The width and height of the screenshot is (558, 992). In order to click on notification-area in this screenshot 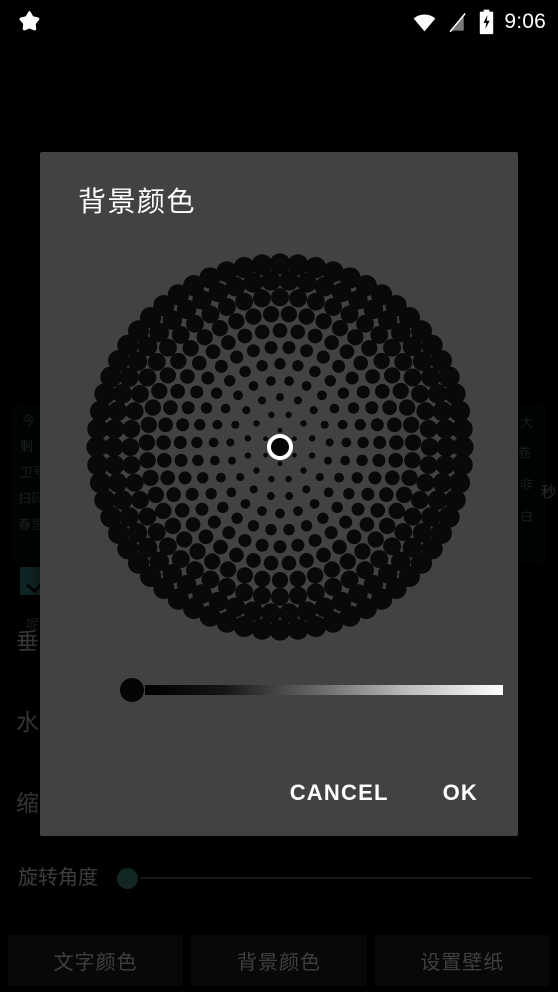, I will do `click(29, 22)`.